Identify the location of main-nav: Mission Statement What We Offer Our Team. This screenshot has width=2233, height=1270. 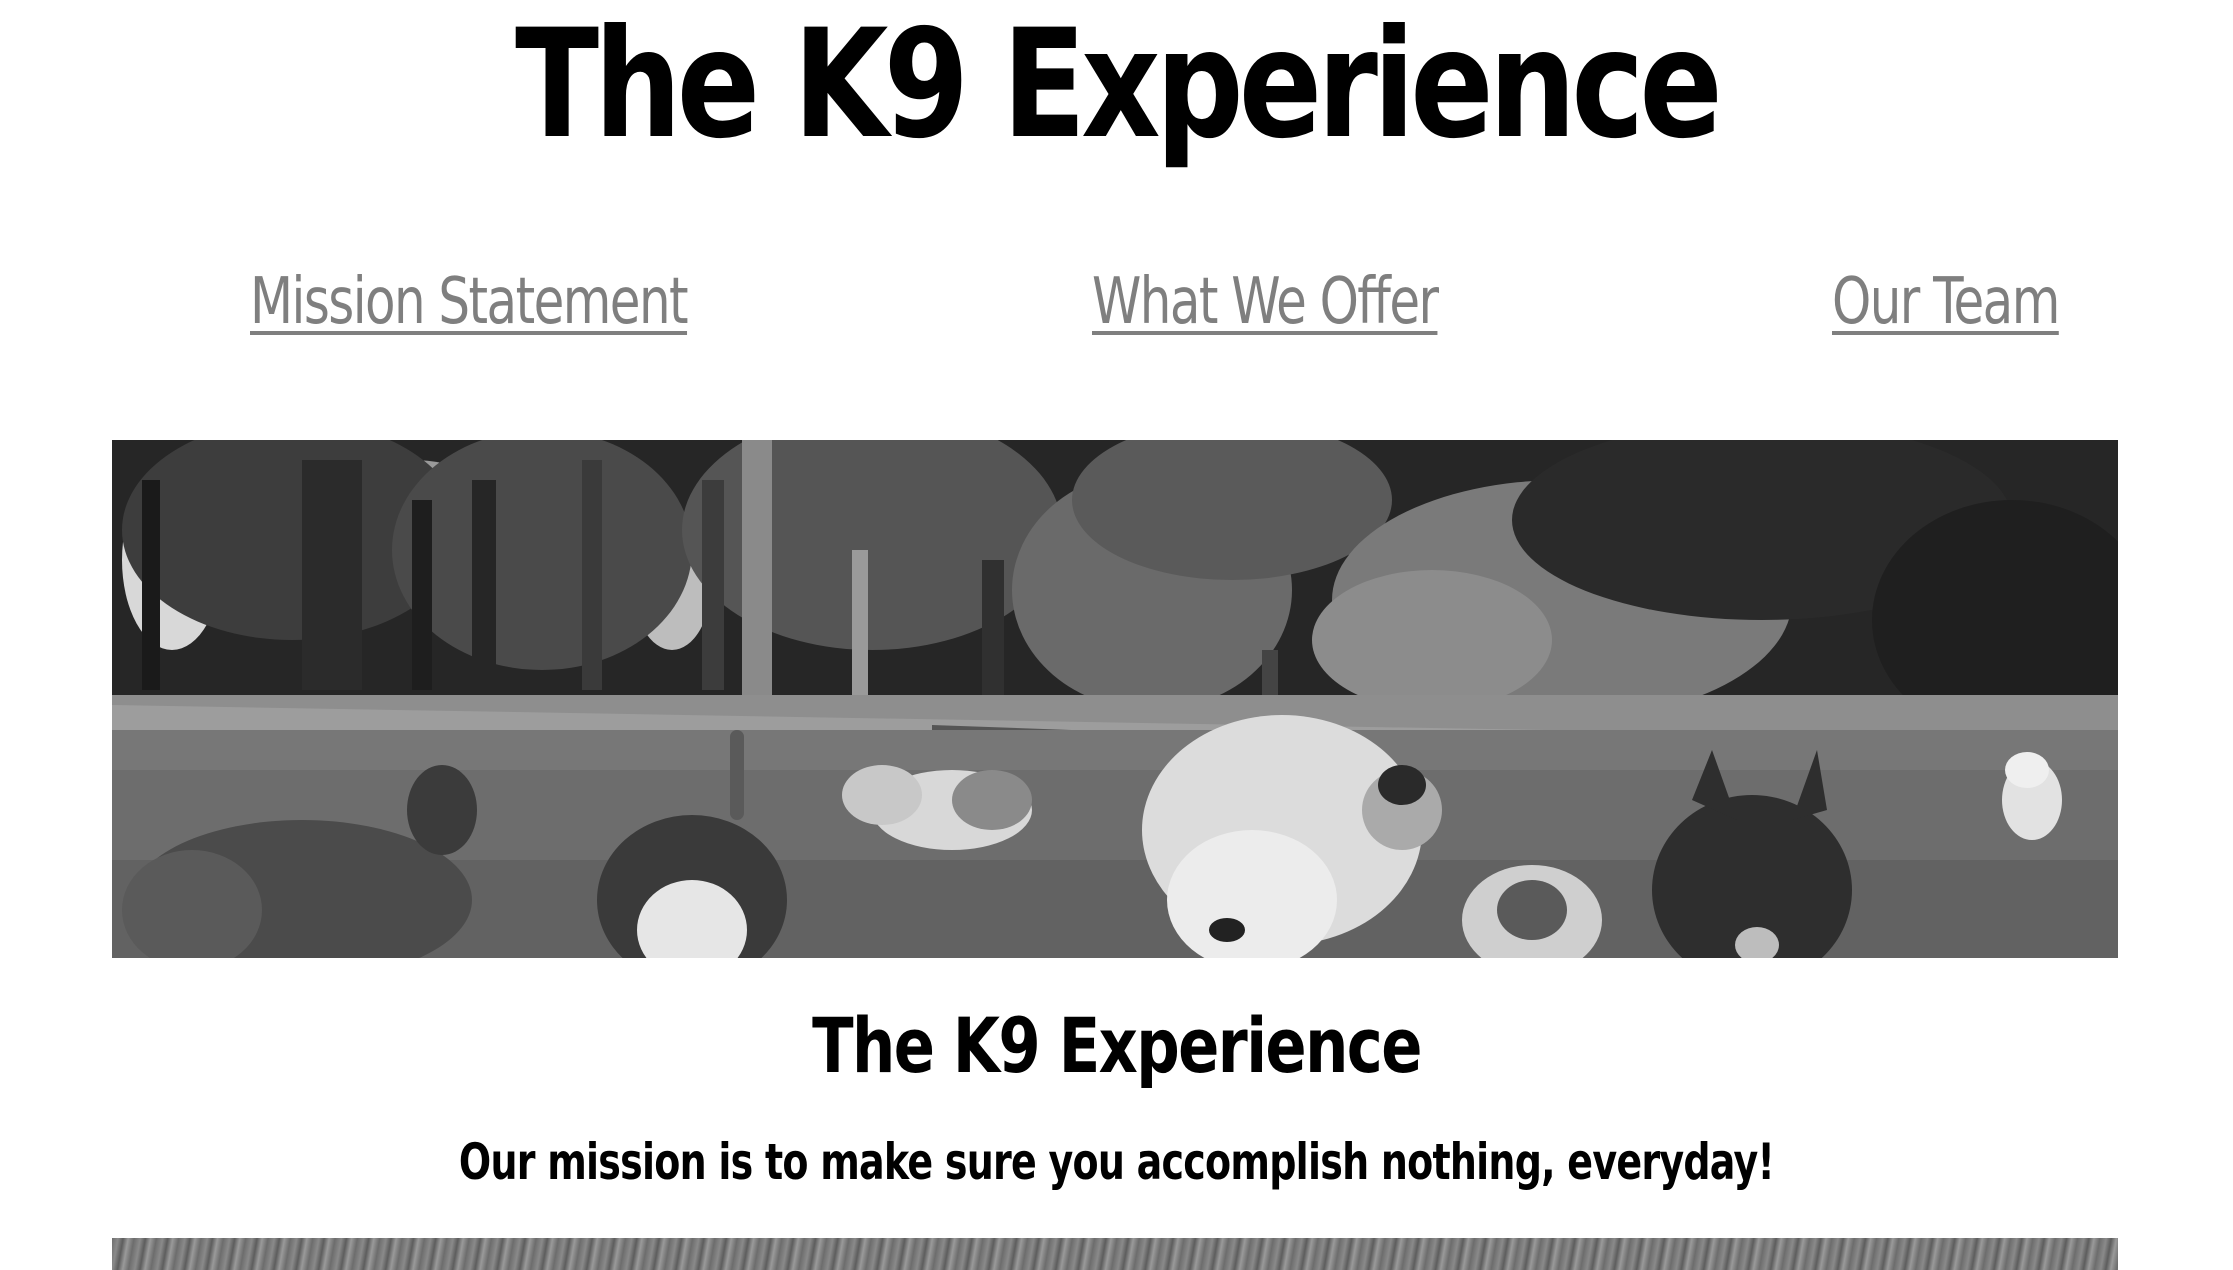
(1116, 302).